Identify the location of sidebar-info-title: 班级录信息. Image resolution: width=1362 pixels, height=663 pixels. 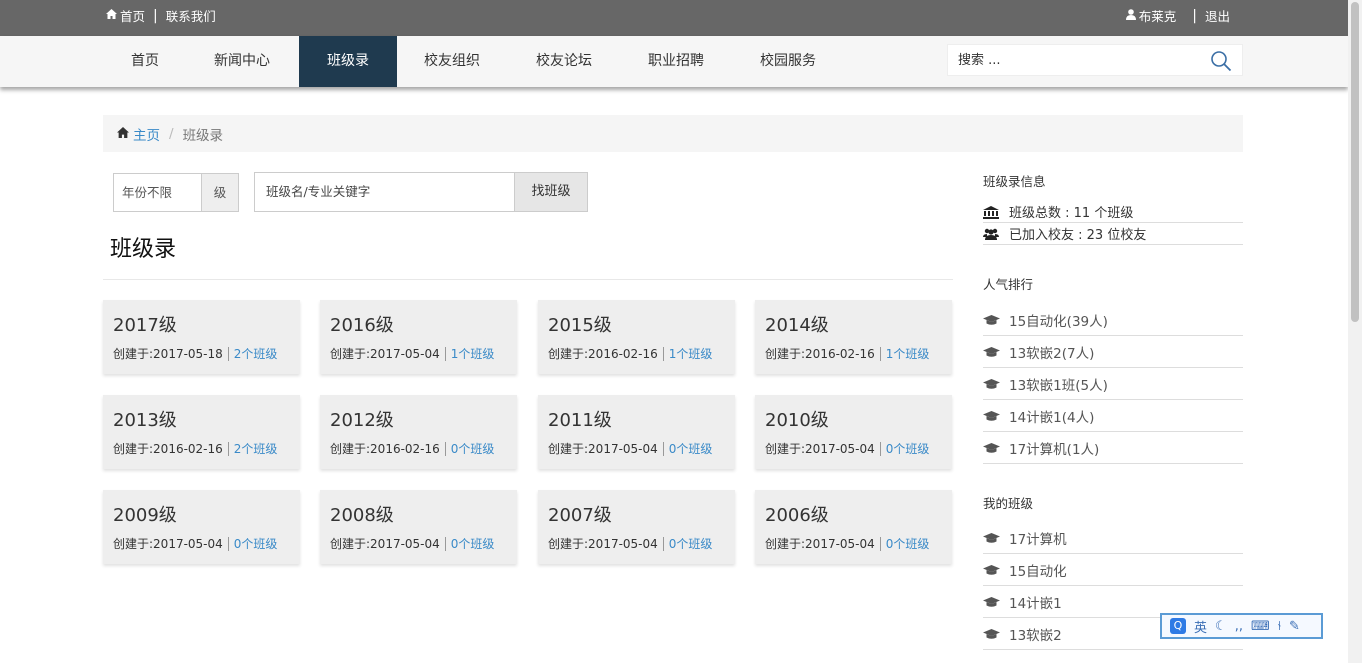
(1014, 181).